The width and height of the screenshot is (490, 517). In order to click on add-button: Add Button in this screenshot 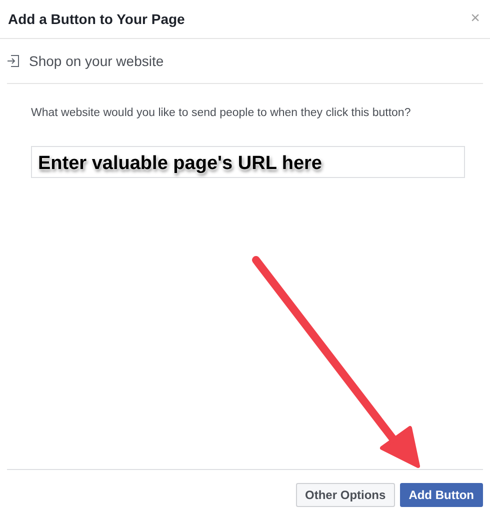, I will do `click(441, 495)`.